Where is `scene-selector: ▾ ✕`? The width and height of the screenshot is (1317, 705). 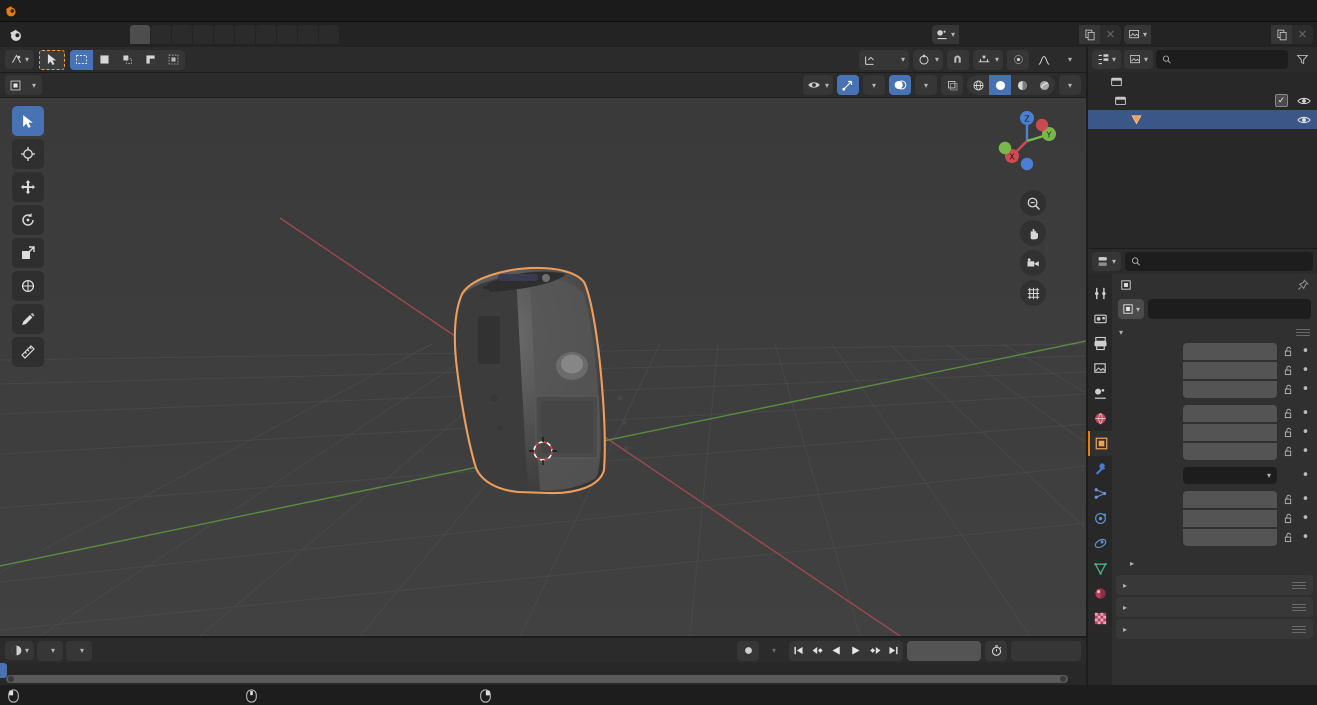 scene-selector: ▾ ✕ is located at coordinates (1026, 34).